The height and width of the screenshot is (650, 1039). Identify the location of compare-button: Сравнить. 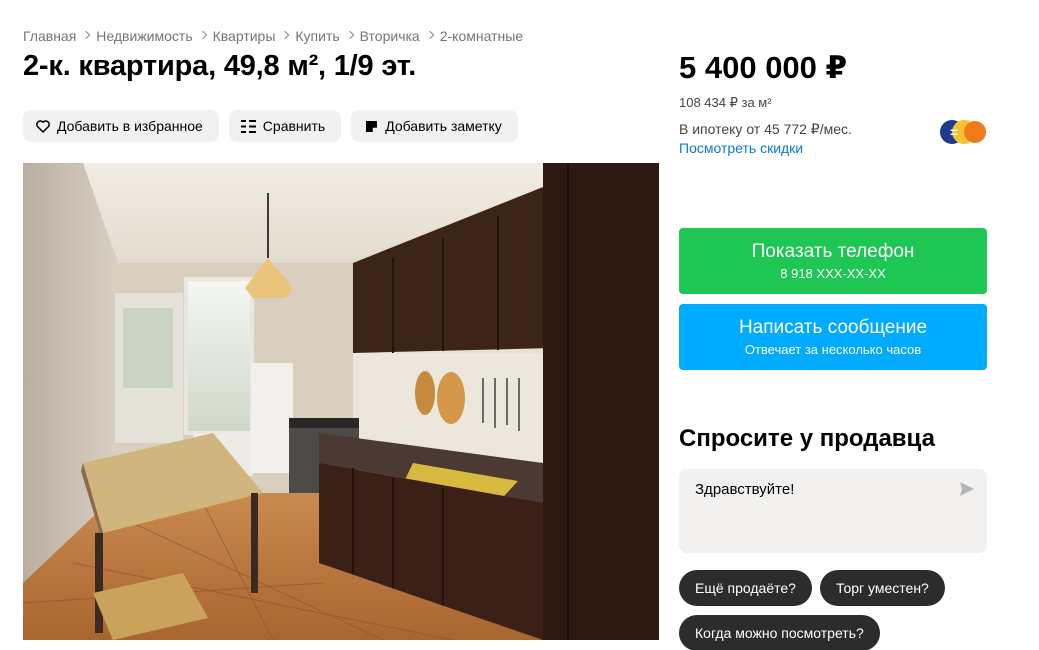
(285, 126).